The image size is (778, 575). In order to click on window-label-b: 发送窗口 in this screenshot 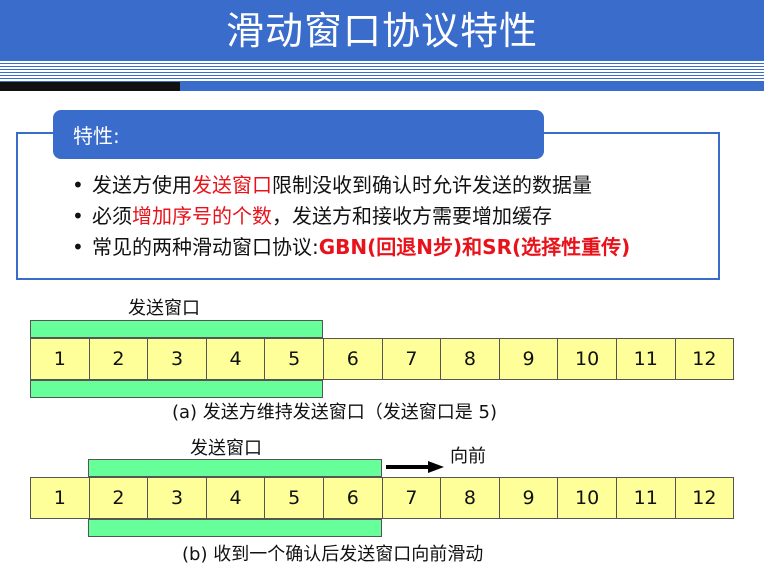, I will do `click(226, 448)`.